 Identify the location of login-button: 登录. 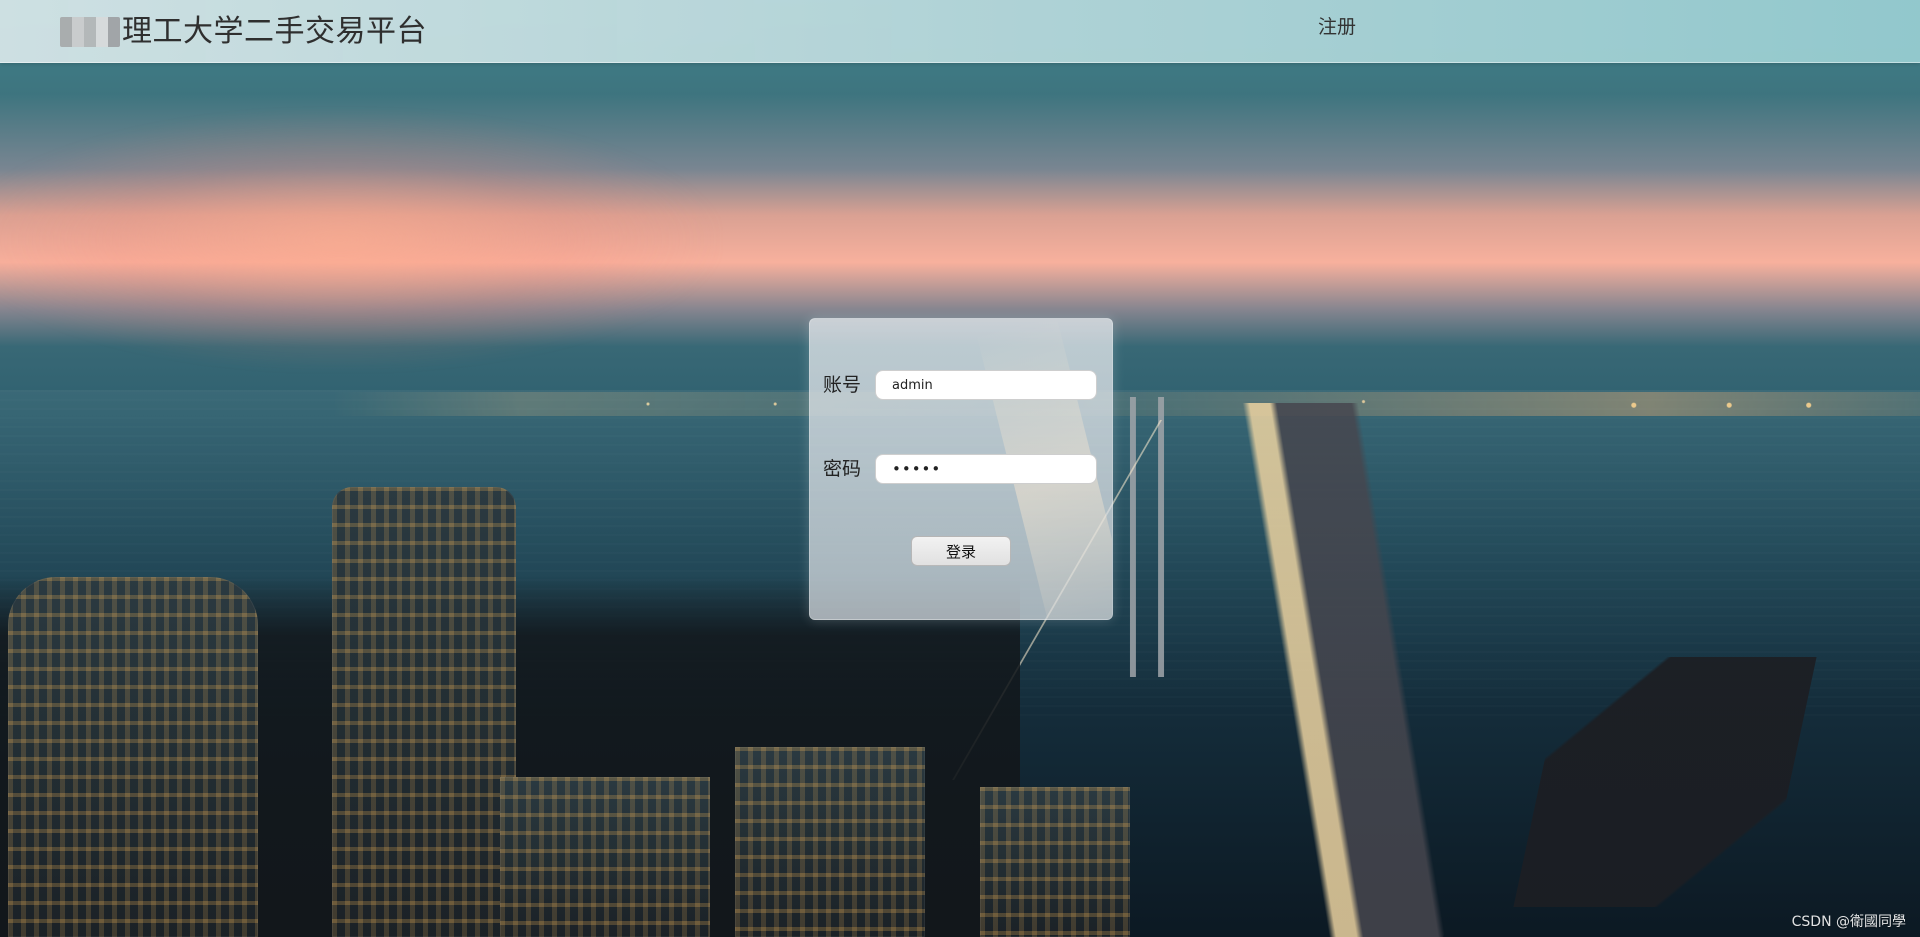
(961, 551).